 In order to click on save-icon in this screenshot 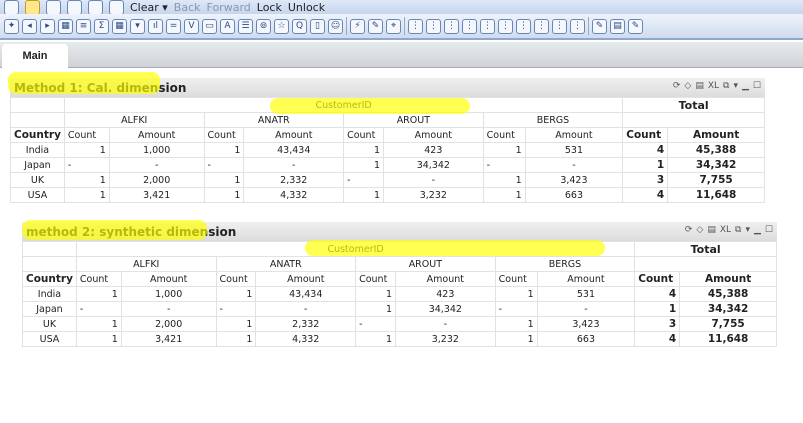, I will do `click(53, 7)`.